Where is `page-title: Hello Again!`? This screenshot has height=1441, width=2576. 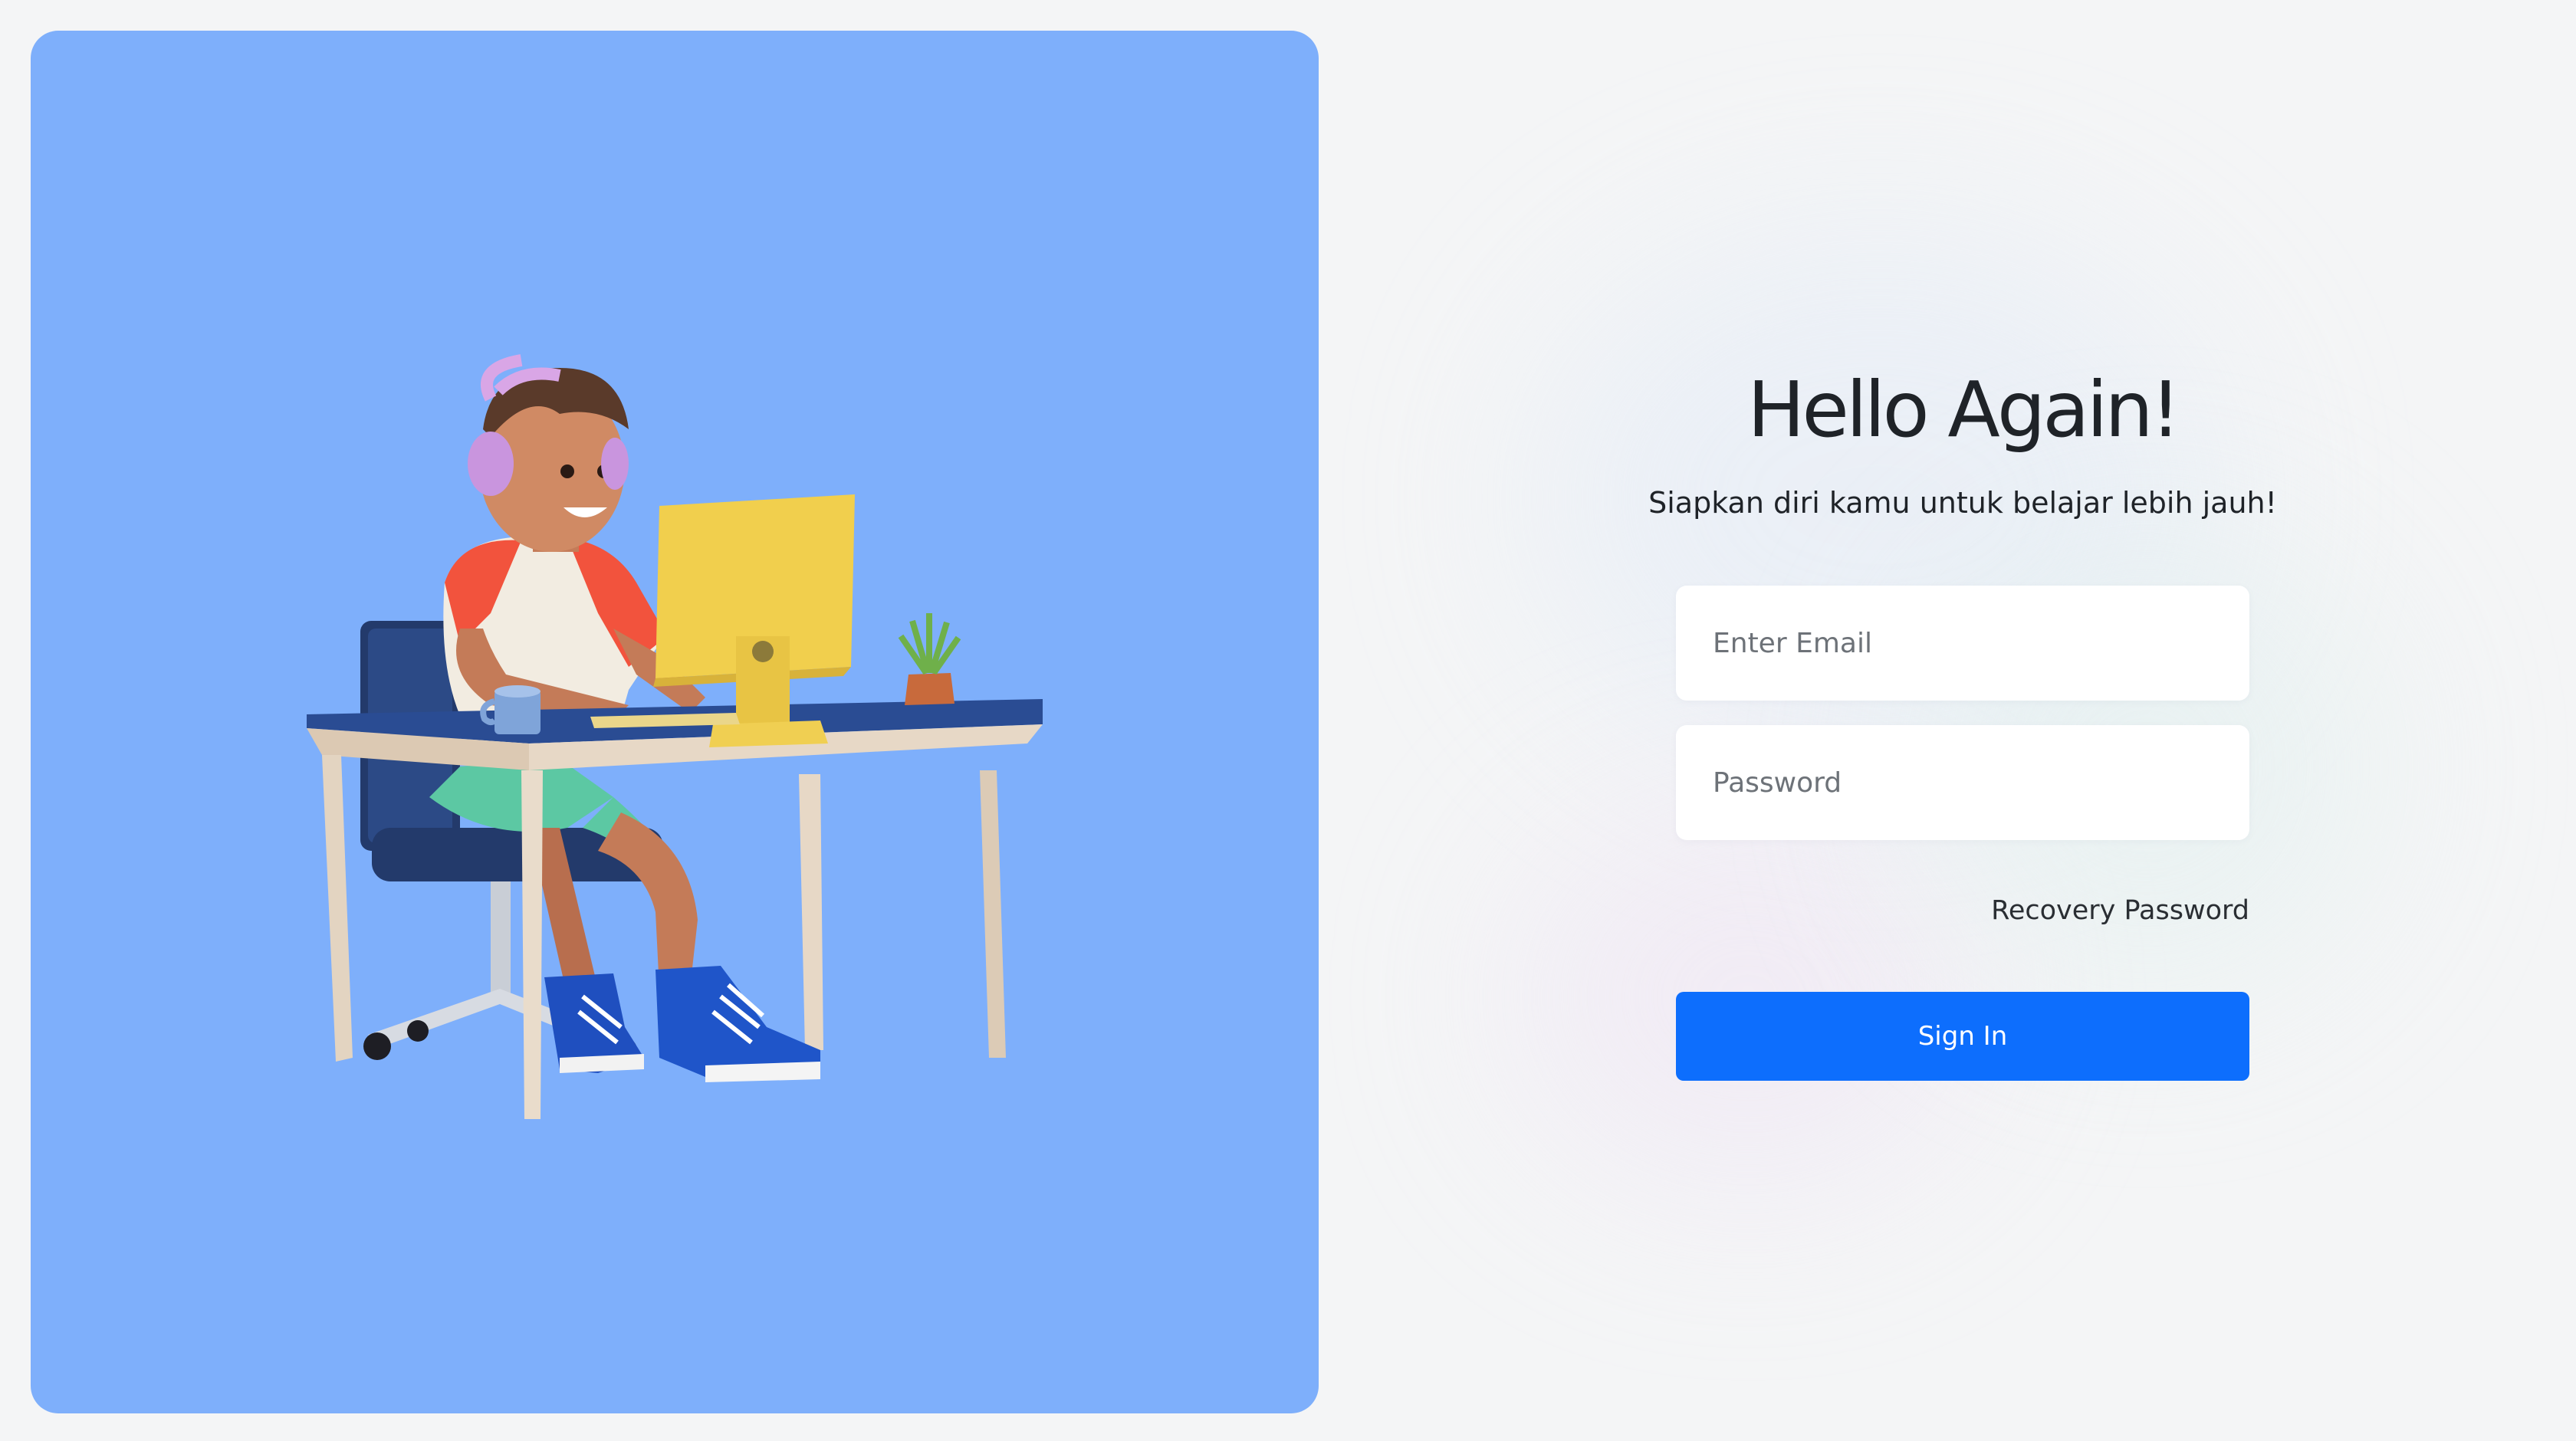 page-title: Hello Again! is located at coordinates (1964, 410).